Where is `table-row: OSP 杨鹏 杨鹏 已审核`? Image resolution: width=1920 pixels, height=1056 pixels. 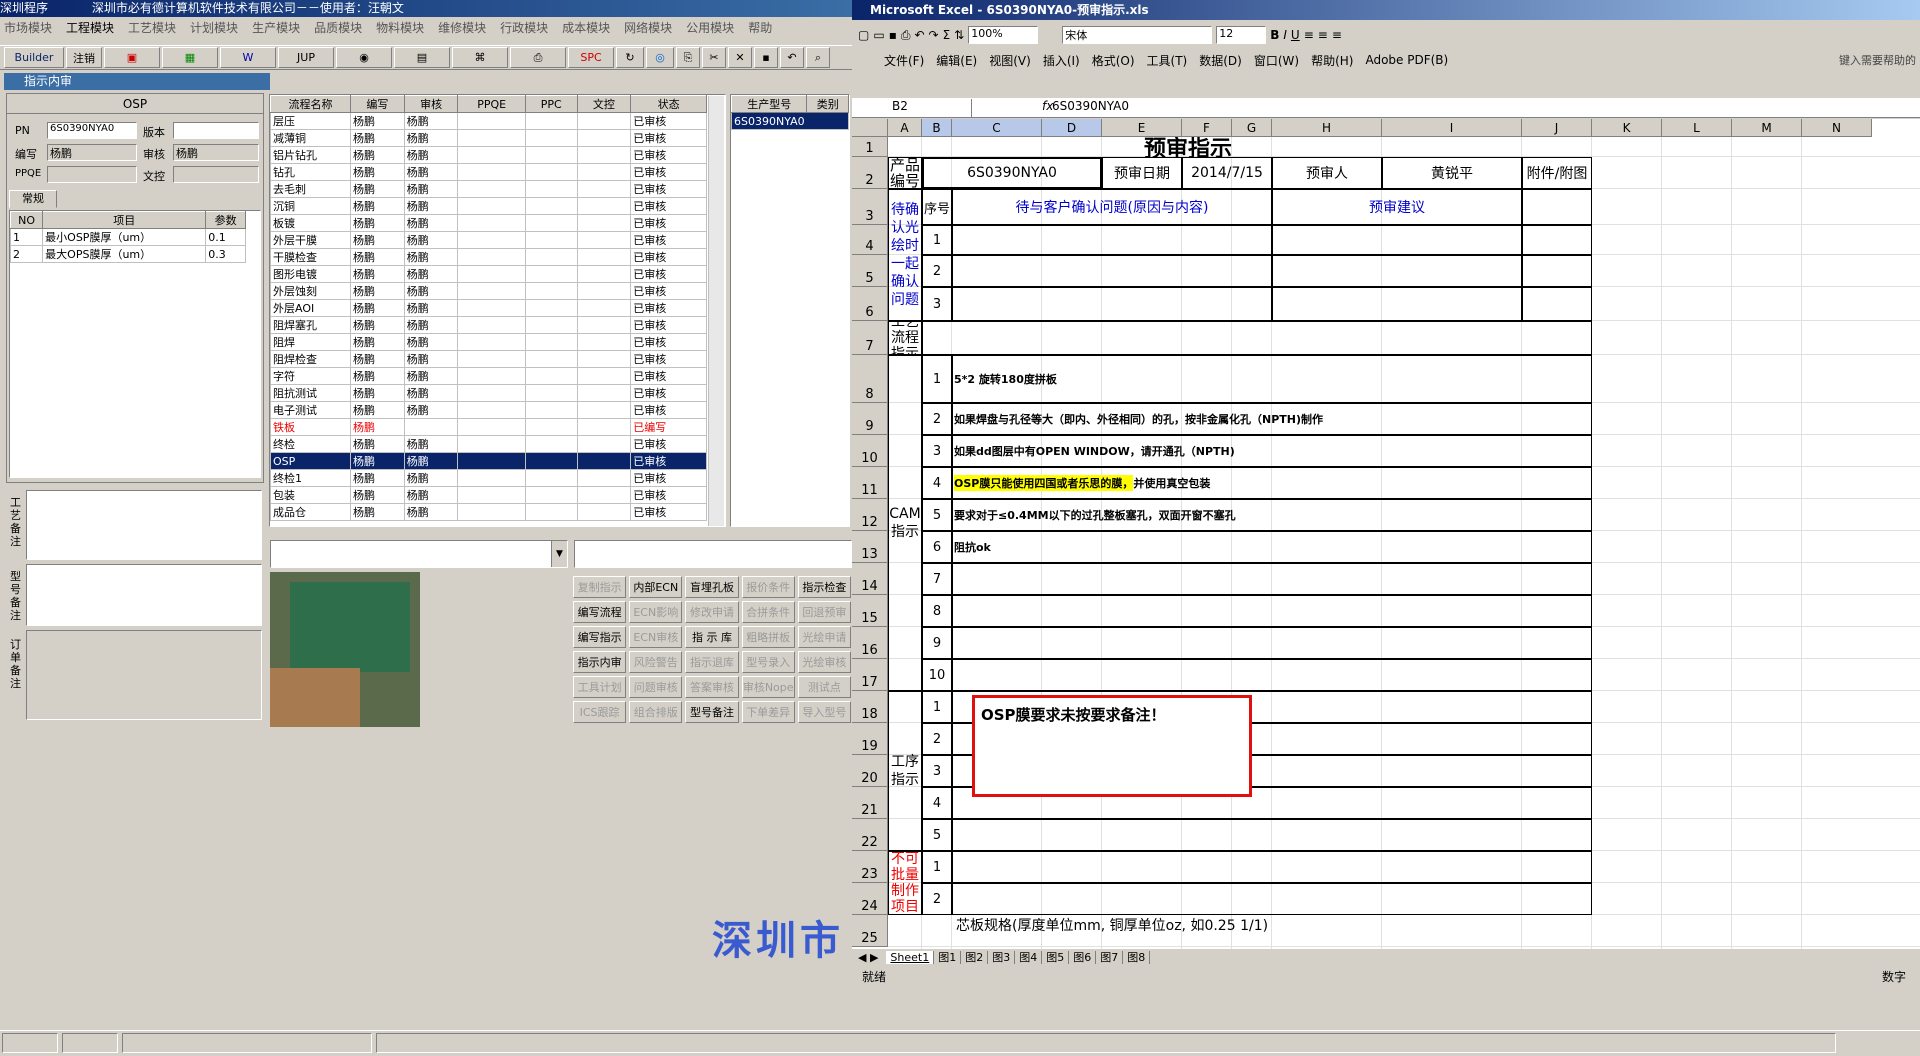 table-row: OSP 杨鹏 杨鹏 已审核 is located at coordinates (488, 461).